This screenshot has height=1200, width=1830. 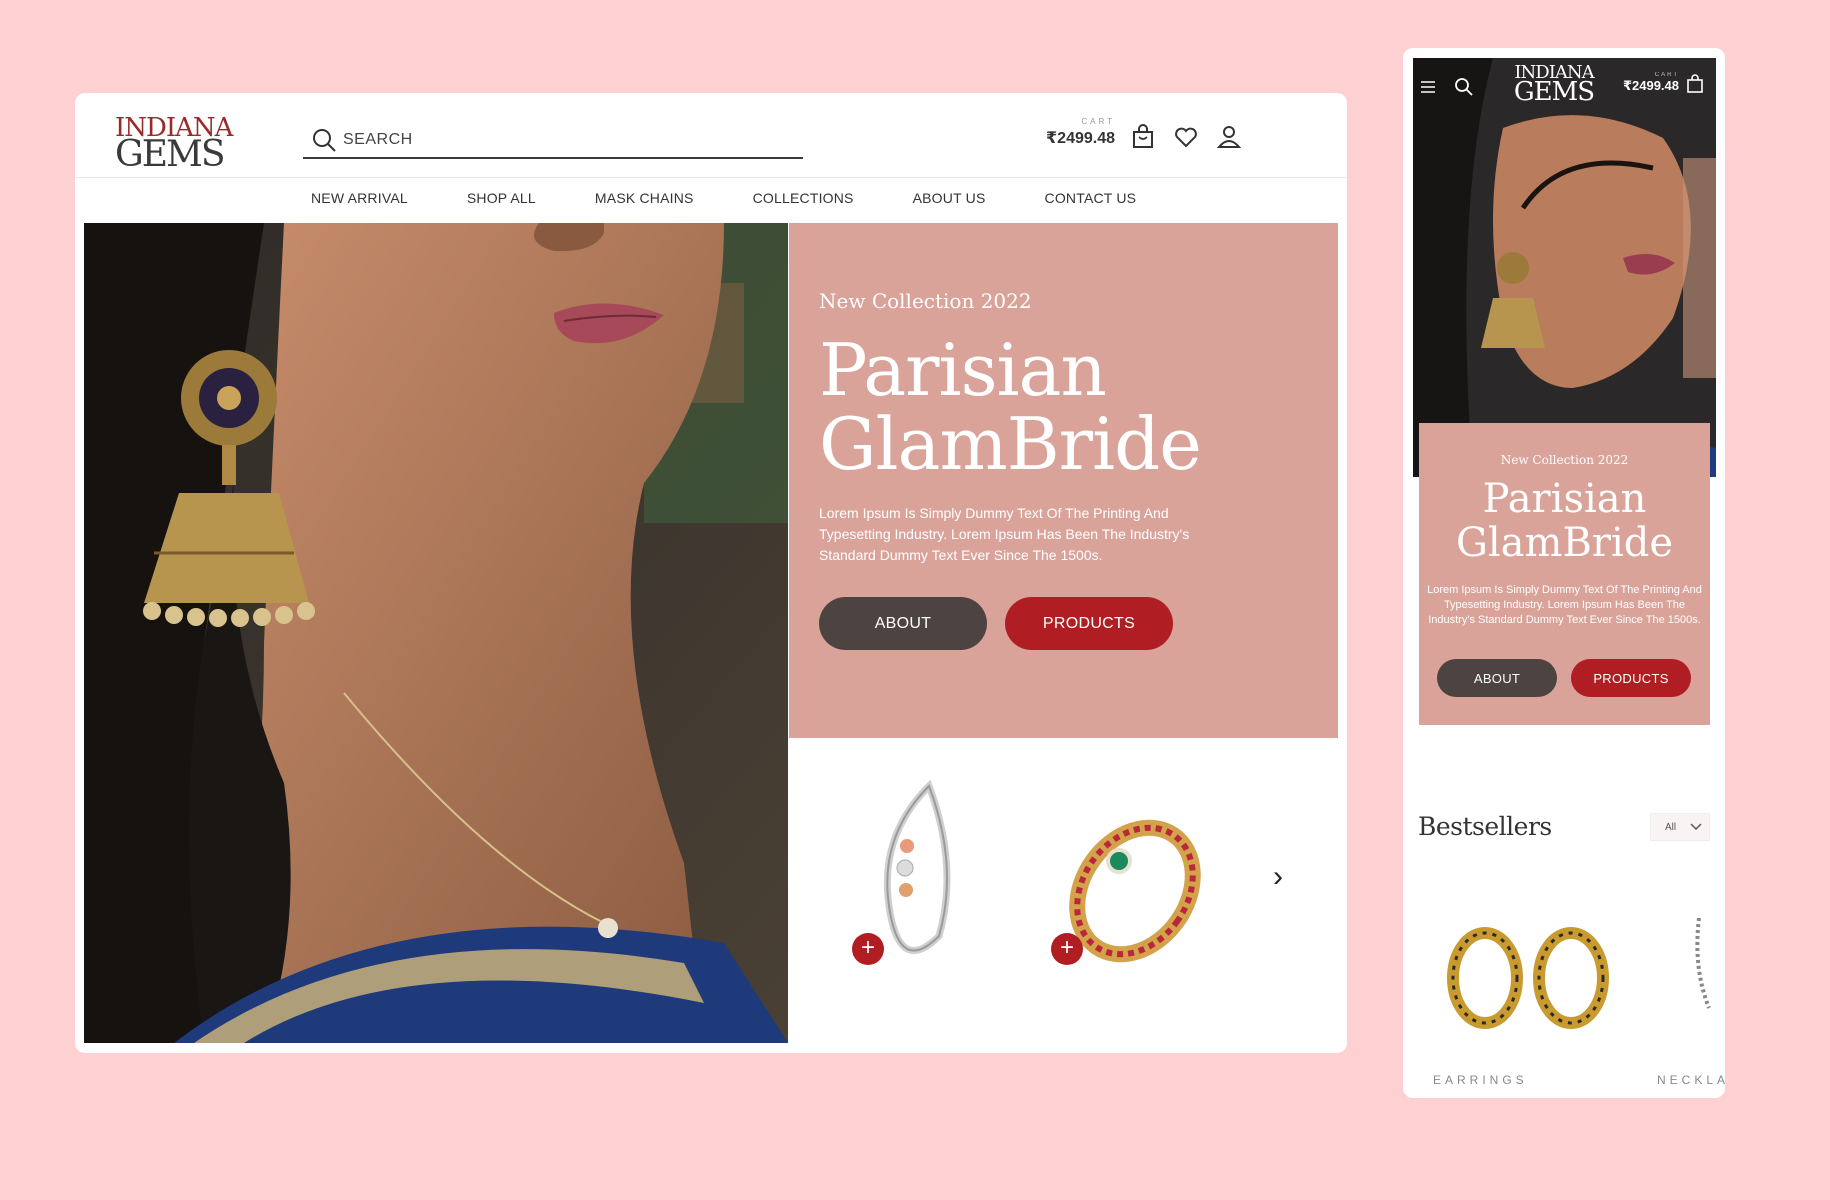 I want to click on search-input: SEARCH, so click(x=378, y=140).